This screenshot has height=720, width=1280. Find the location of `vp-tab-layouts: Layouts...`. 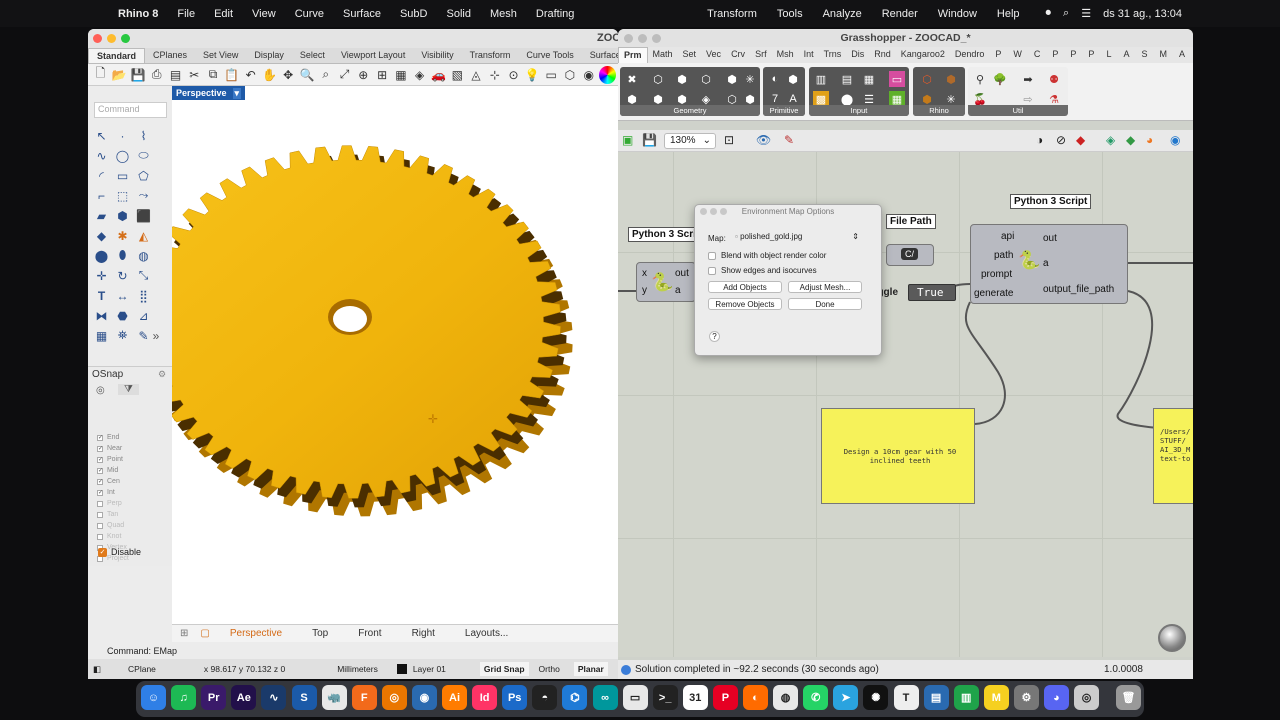

vp-tab-layouts: Layouts... is located at coordinates (486, 633).